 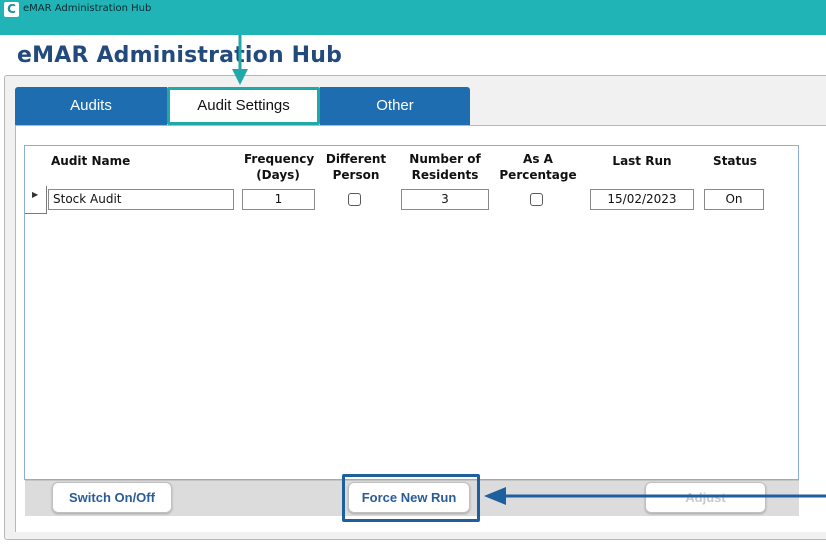 What do you see at coordinates (734, 199) in the screenshot?
I see `status-cell: On` at bounding box center [734, 199].